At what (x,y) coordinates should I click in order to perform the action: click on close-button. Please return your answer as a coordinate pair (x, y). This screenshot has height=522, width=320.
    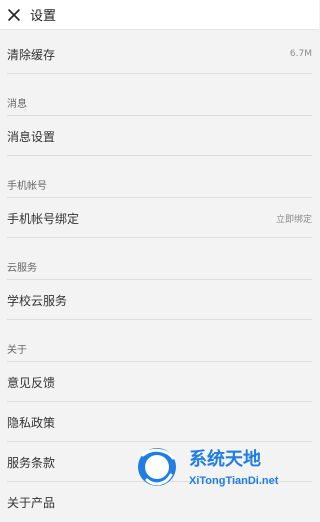
    Looking at the image, I should click on (14, 15).